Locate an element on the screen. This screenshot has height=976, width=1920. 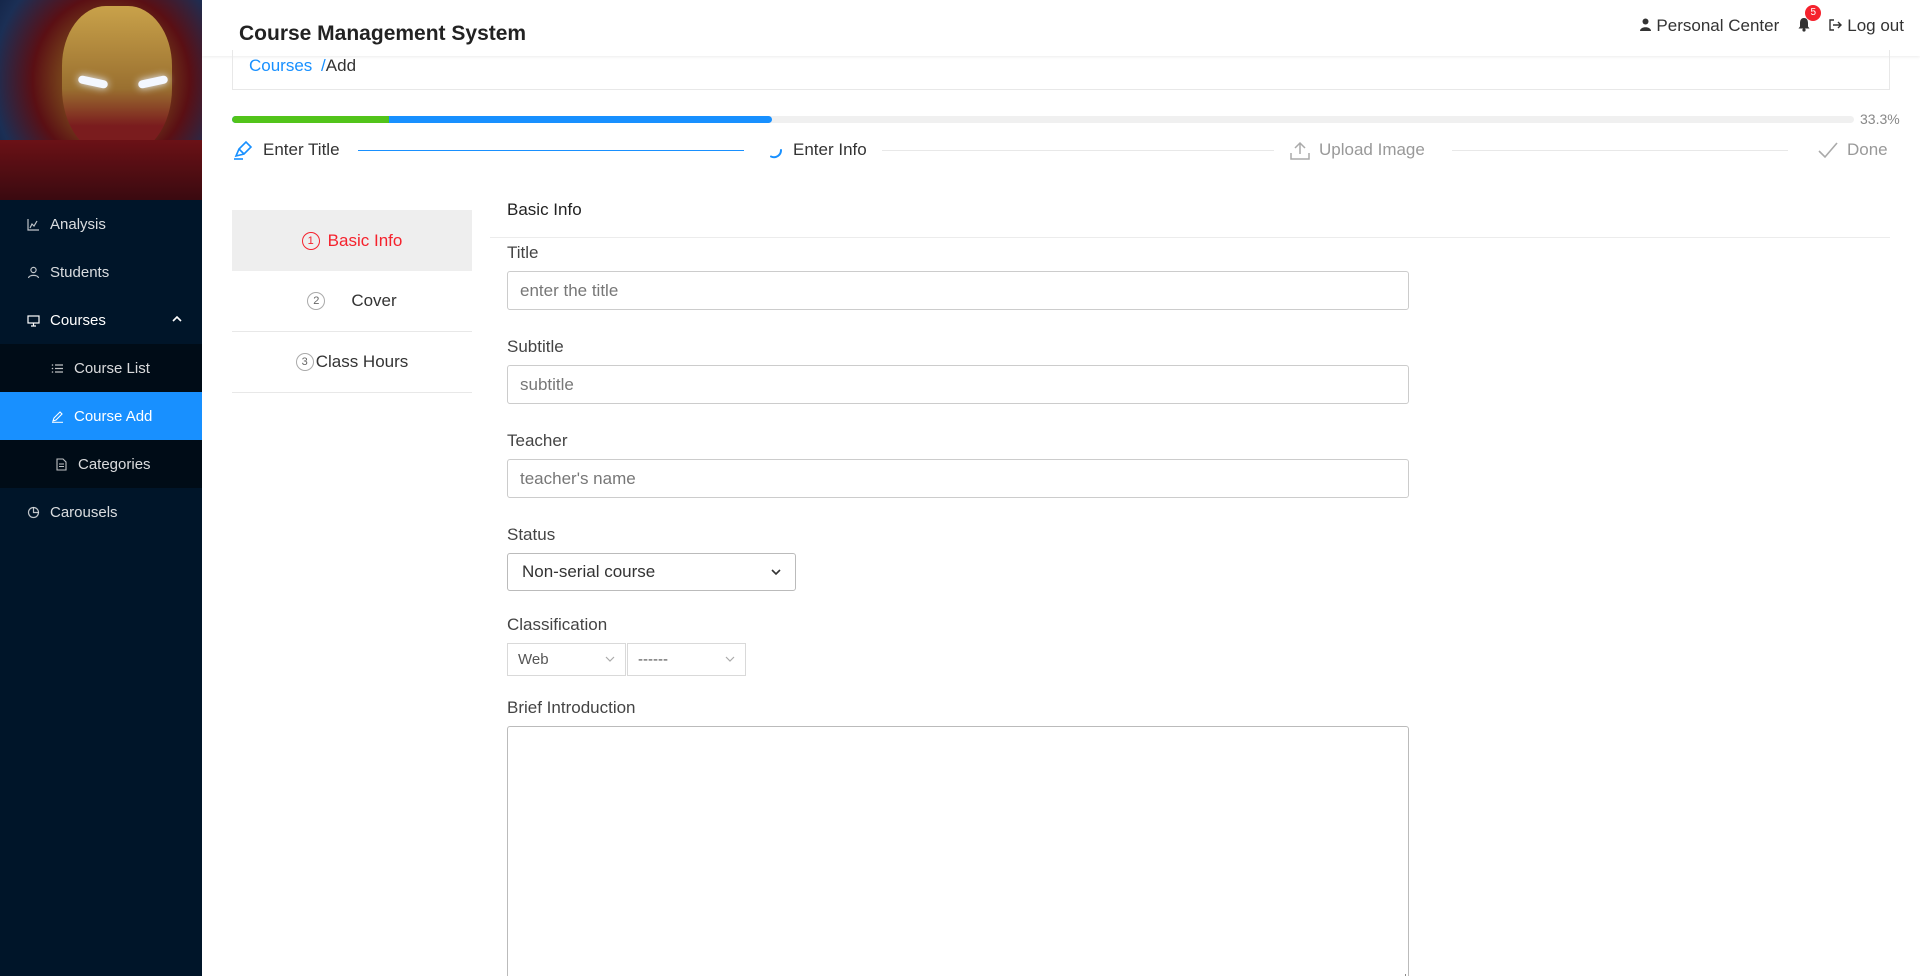
title-input is located at coordinates (958, 290).